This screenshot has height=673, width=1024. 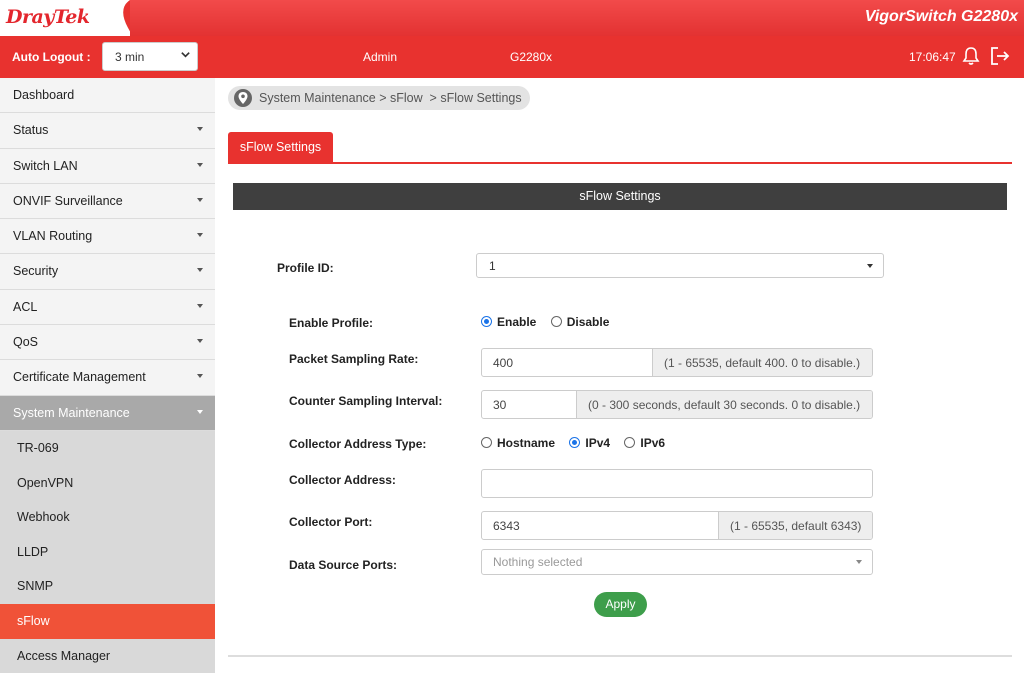 I want to click on enable-profile-enable-option: Enable, so click(x=508, y=322).